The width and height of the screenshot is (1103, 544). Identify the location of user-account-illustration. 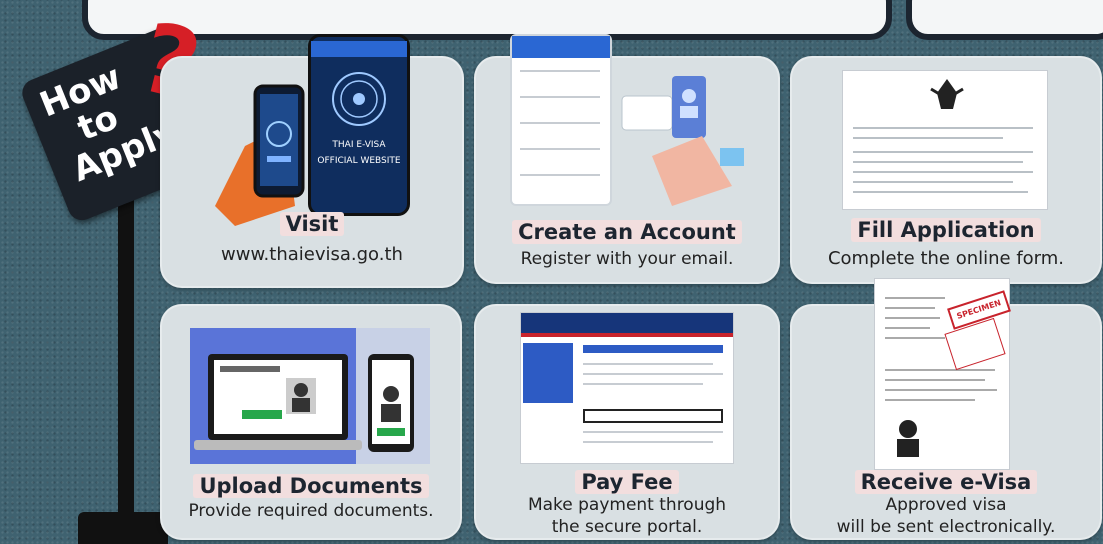
(682, 141).